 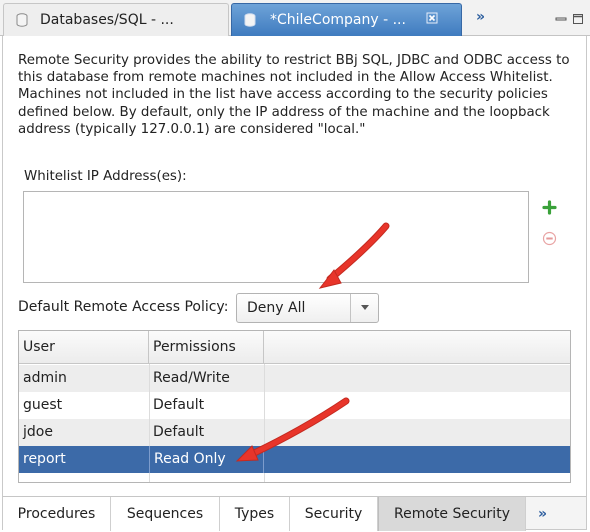 I want to click on whitelist-ip-list, so click(x=276, y=237).